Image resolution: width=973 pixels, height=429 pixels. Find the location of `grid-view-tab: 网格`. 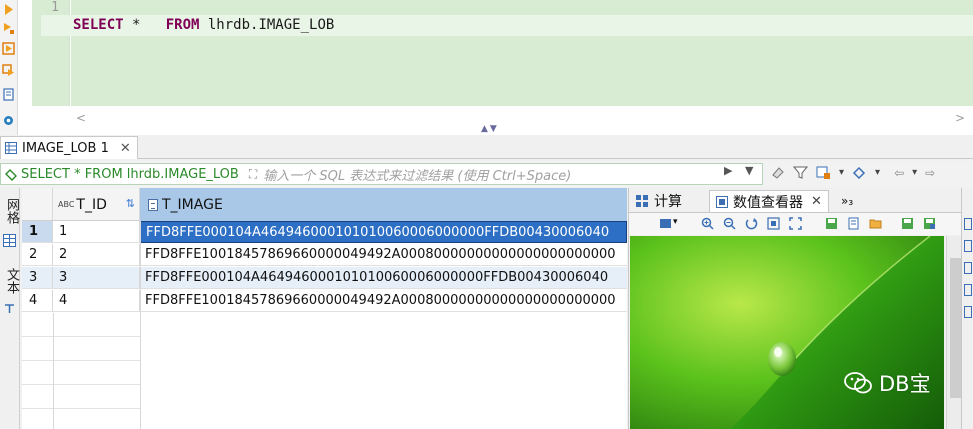

grid-view-tab: 网格 is located at coordinates (11, 211).